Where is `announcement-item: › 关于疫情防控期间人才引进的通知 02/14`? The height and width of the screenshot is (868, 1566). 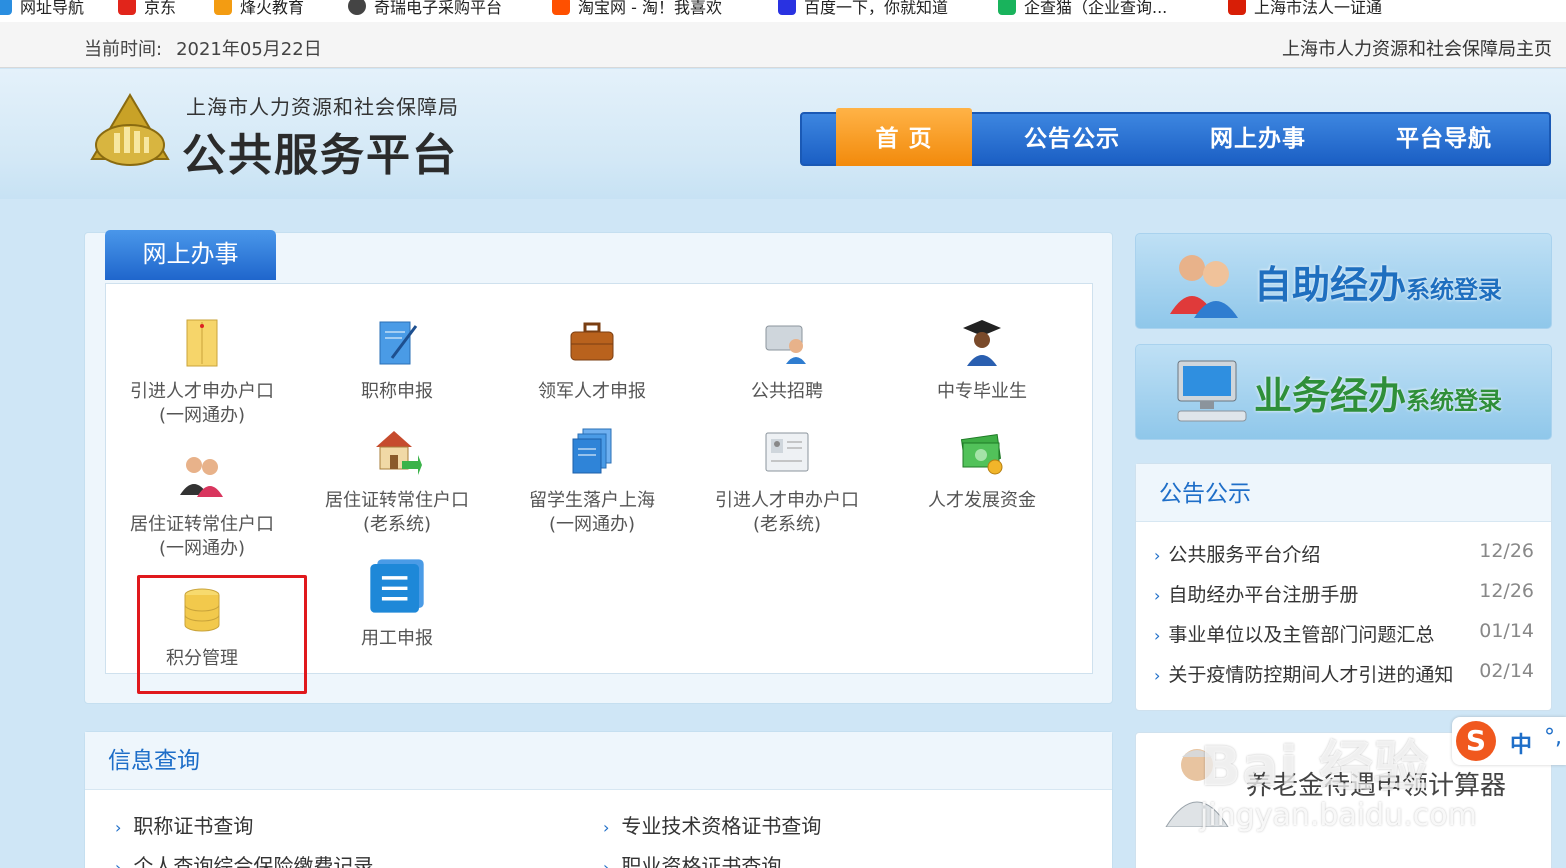
announcement-item: › 关于疫情防控期间人才引进的通知 02/14 is located at coordinates (1344, 673).